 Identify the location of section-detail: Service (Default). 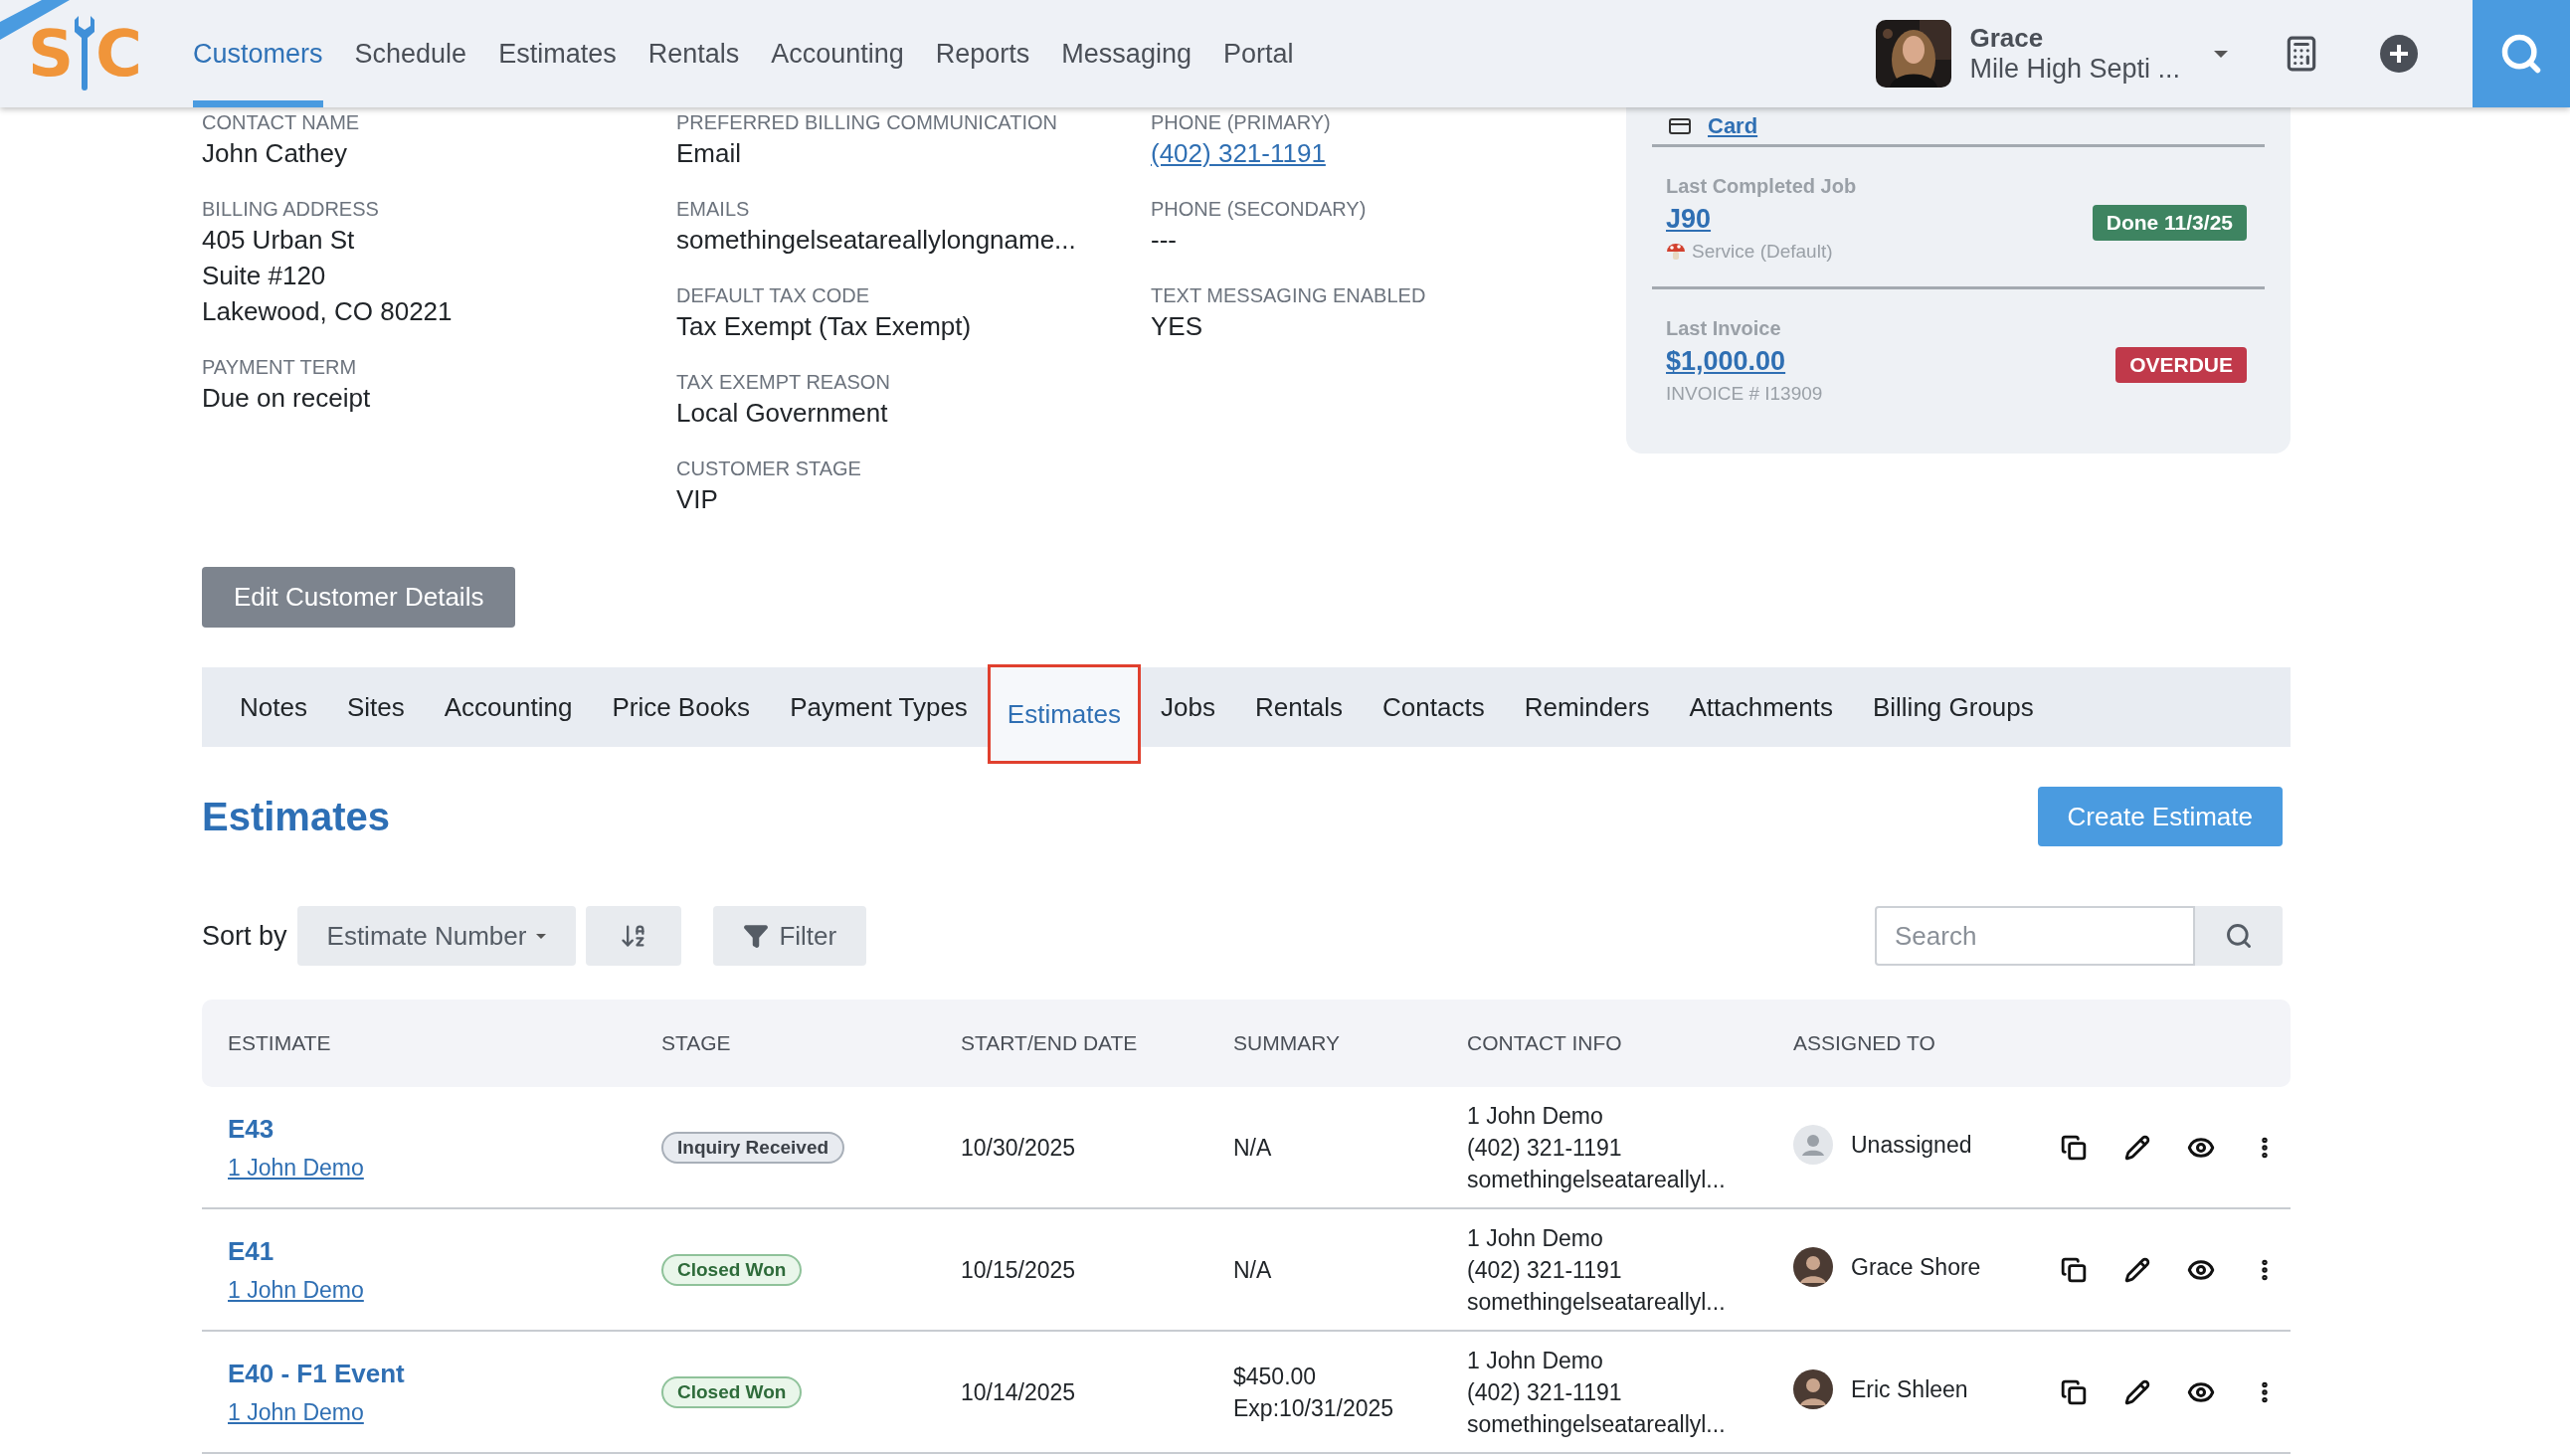
(1762, 252).